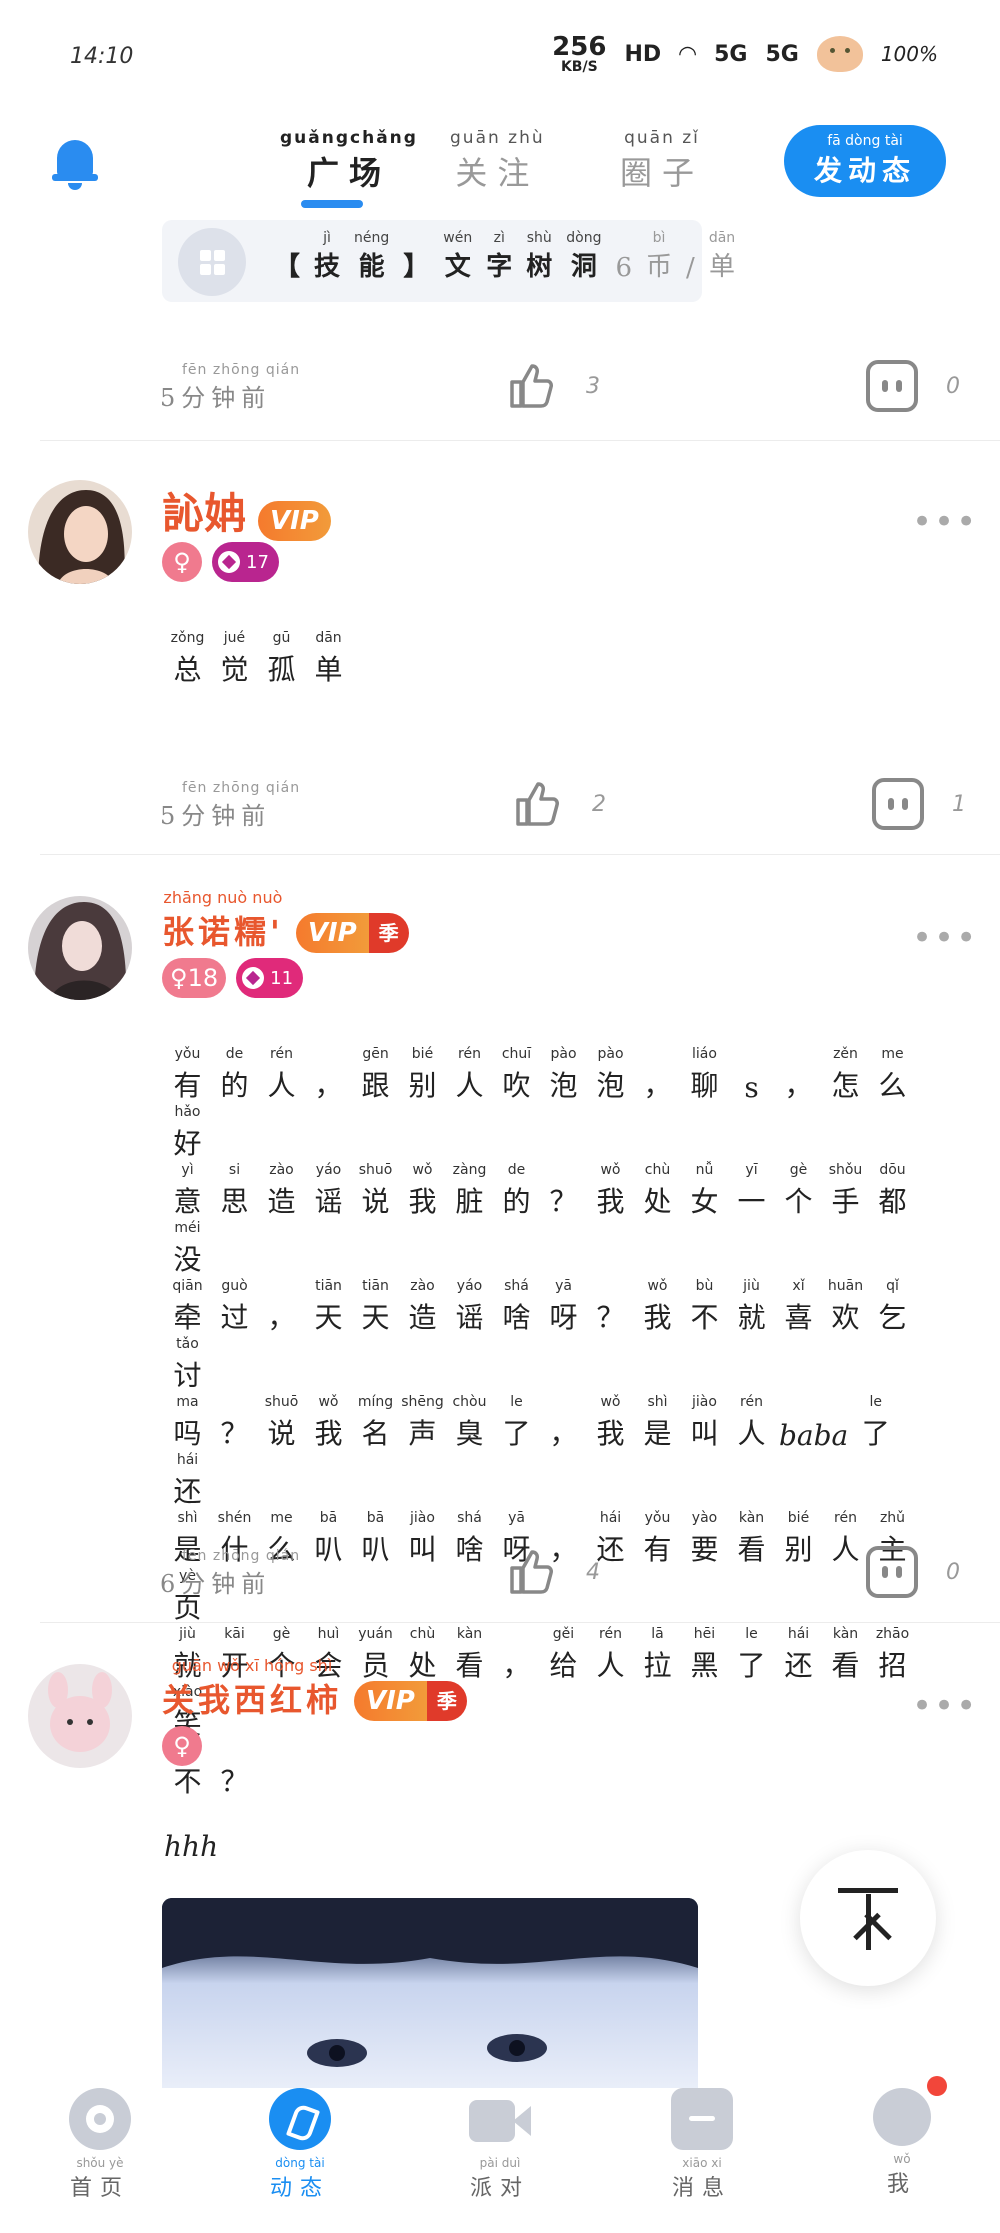  What do you see at coordinates (100, 2145) in the screenshot?
I see `nav-home: shǒu yè 首页` at bounding box center [100, 2145].